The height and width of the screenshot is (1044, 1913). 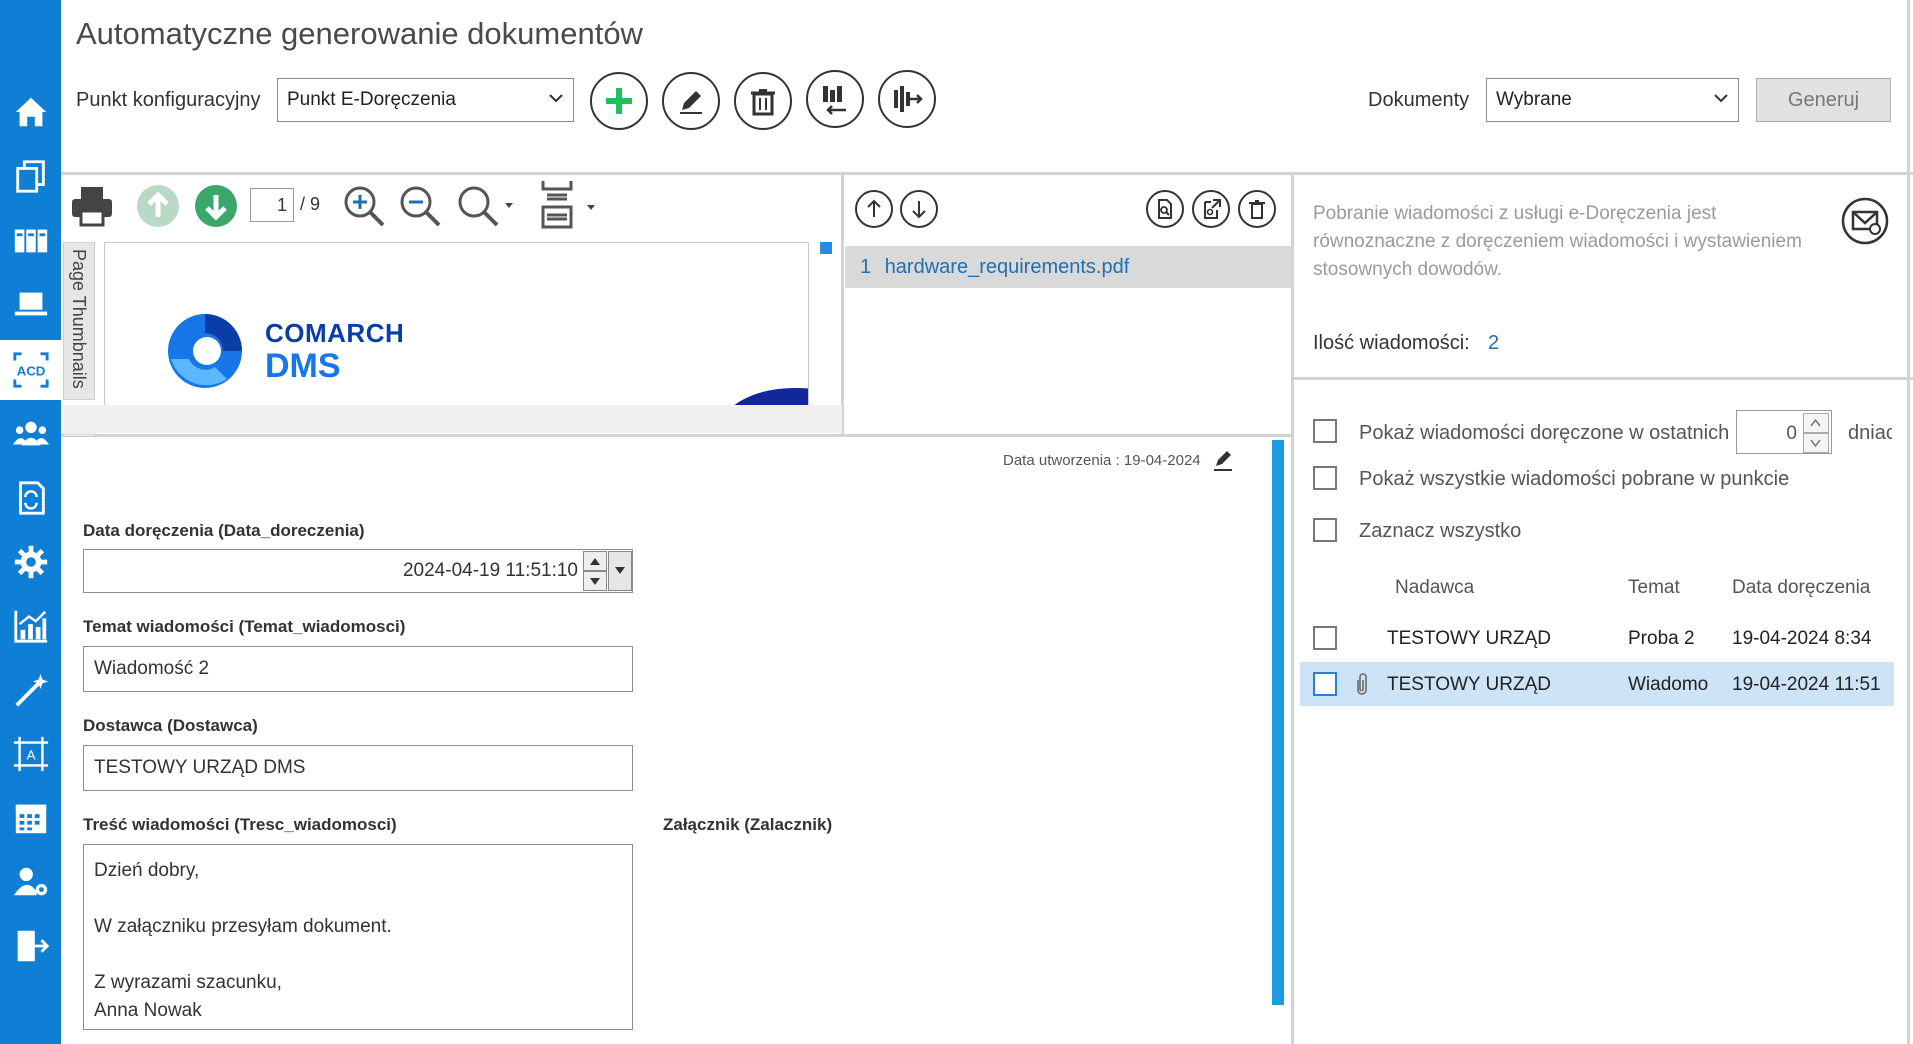 I want to click on page-number-input: 1, so click(x=272, y=205).